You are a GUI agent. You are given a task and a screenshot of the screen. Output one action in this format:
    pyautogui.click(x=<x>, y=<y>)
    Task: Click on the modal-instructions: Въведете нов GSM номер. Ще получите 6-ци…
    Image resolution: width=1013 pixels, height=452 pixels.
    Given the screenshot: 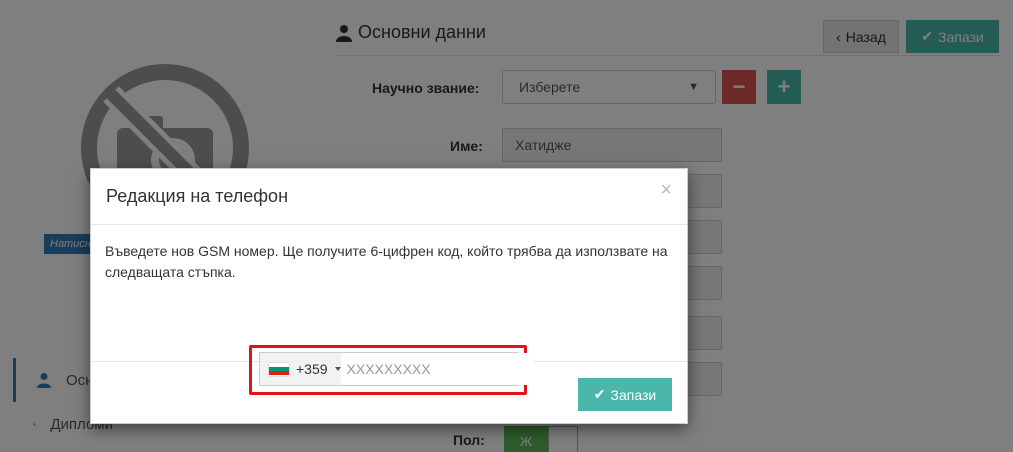 What is the action you would take?
    pyautogui.click(x=386, y=261)
    